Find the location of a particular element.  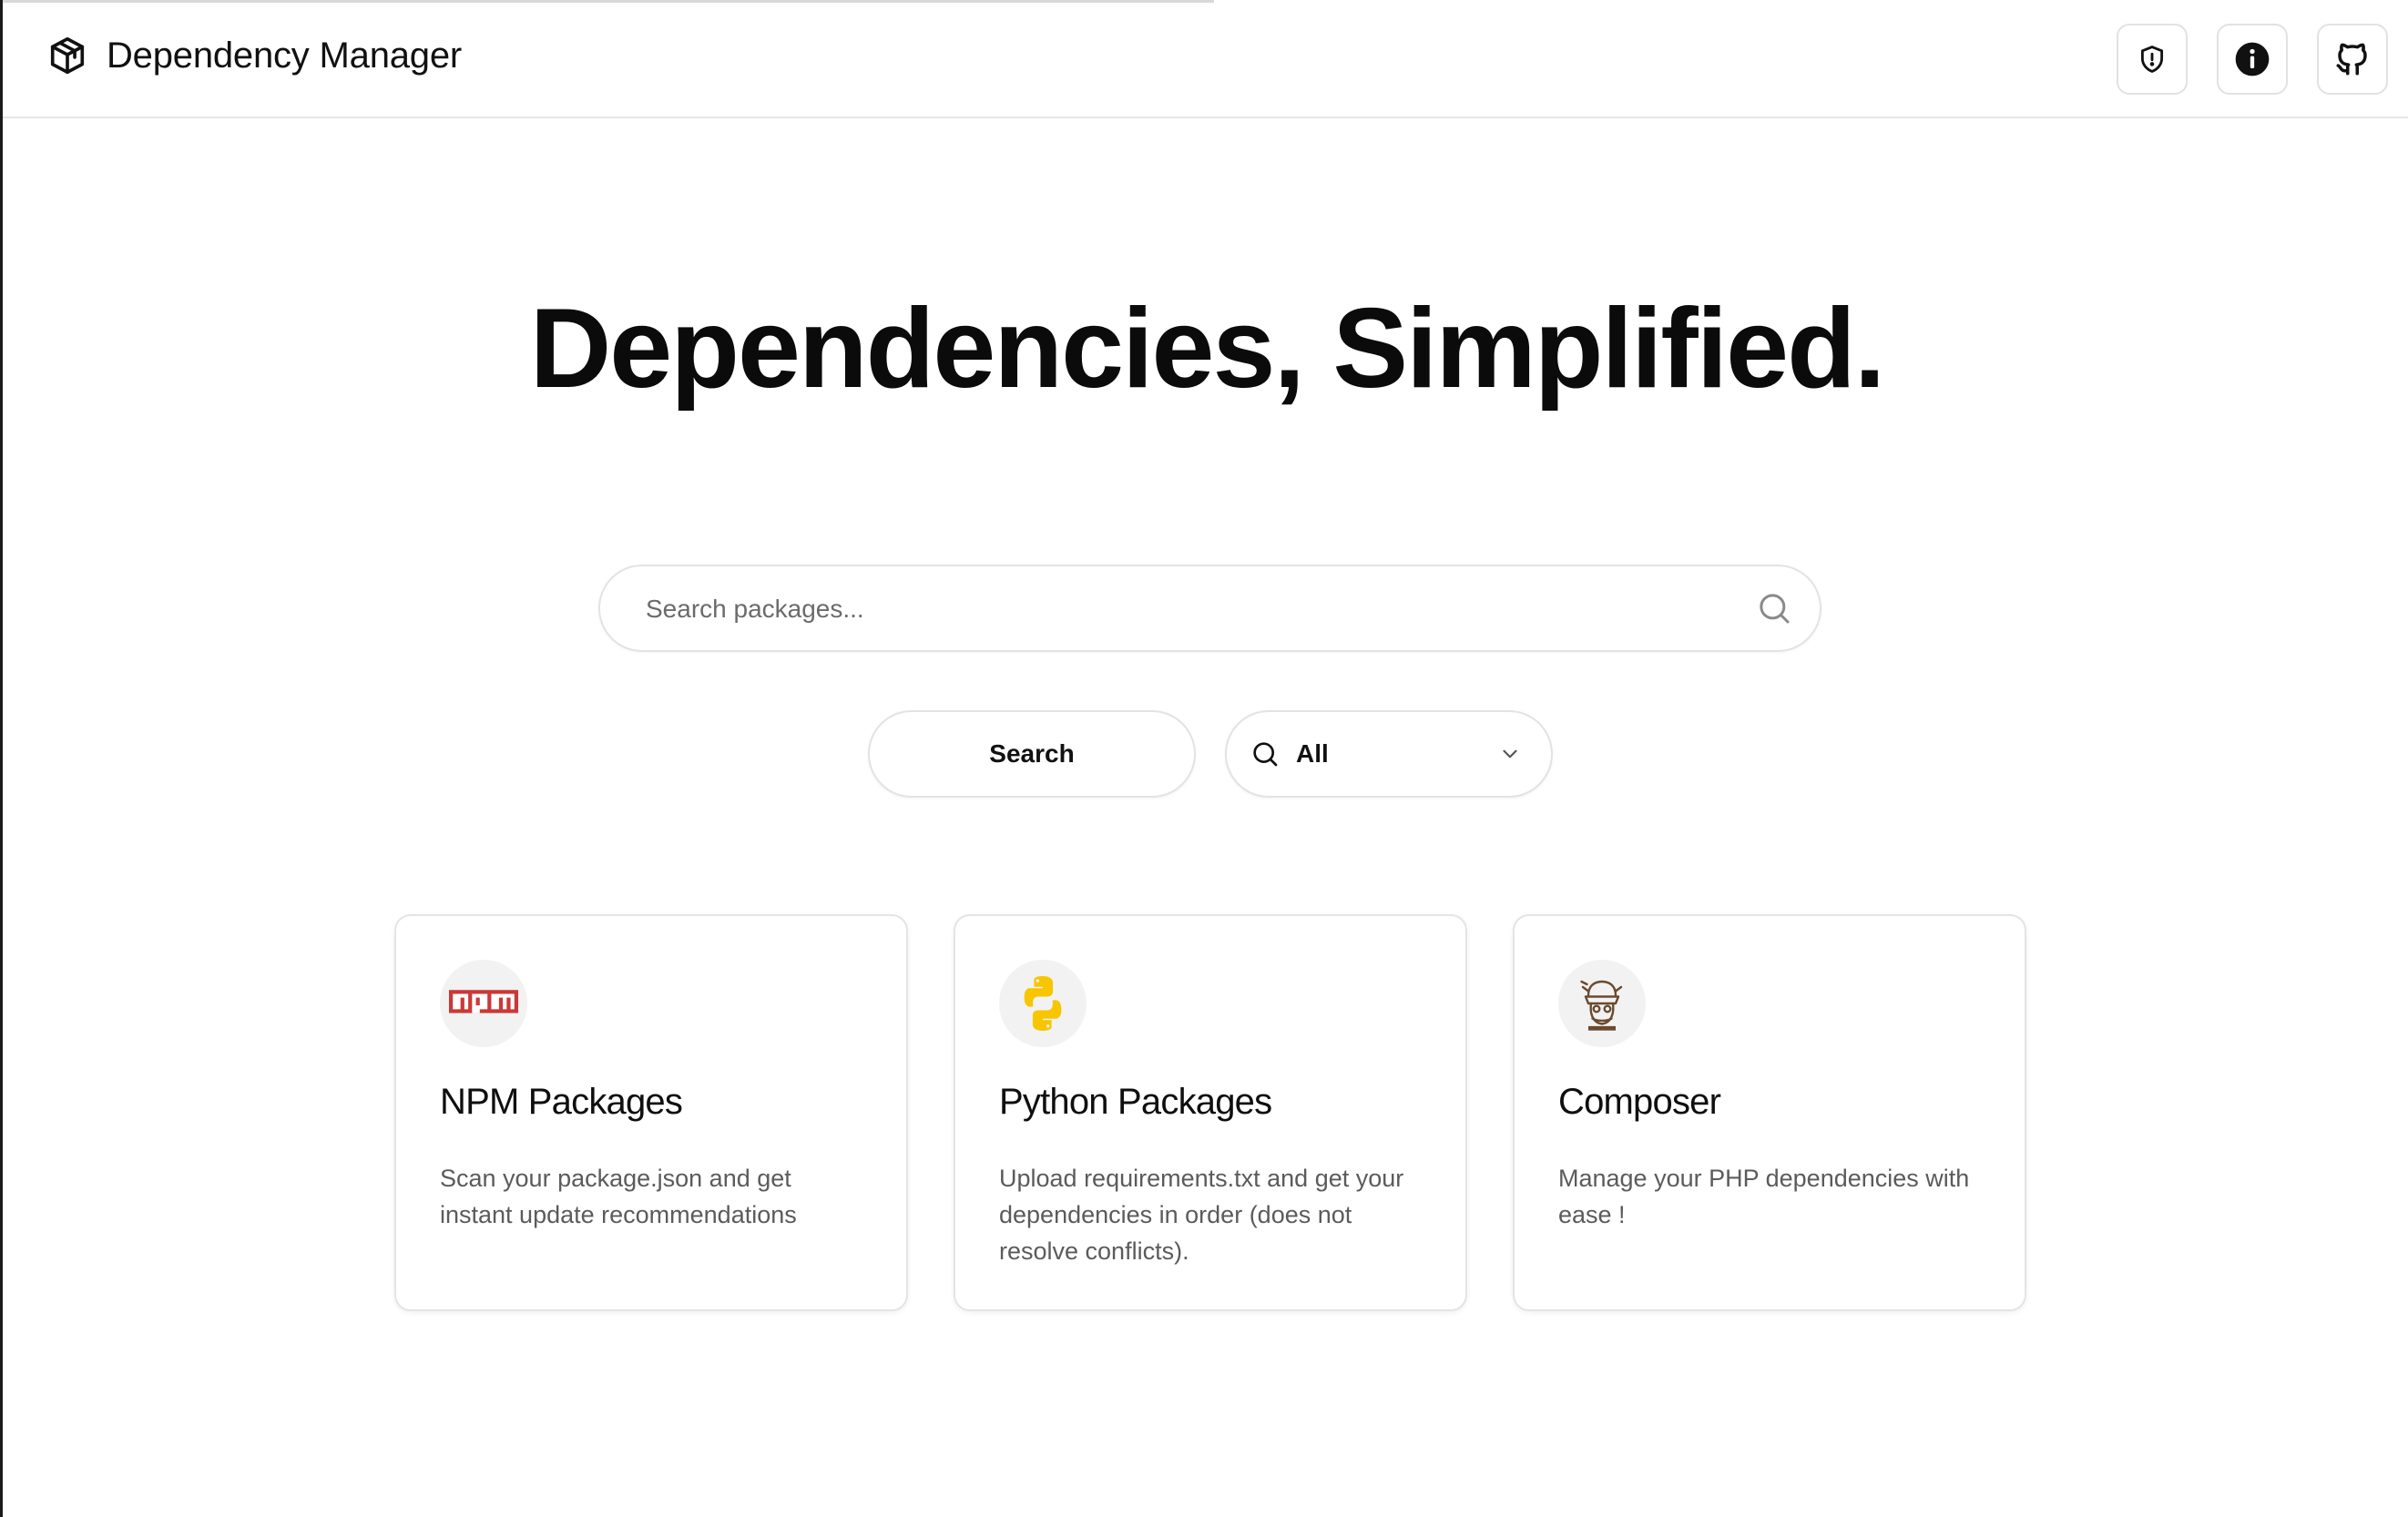

app-title: Dependency Manager is located at coordinates (284, 55).